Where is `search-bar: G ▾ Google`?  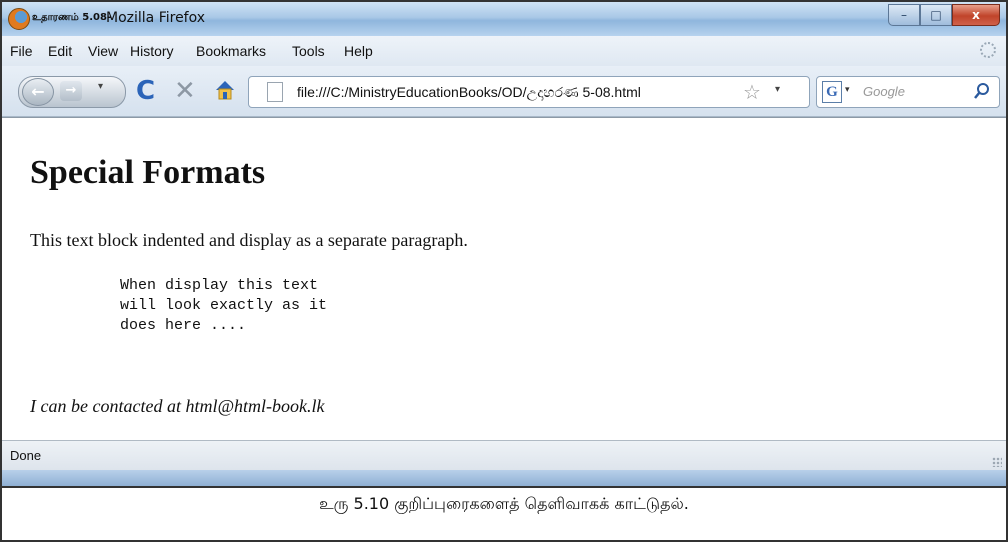 search-bar: G ▾ Google is located at coordinates (908, 92).